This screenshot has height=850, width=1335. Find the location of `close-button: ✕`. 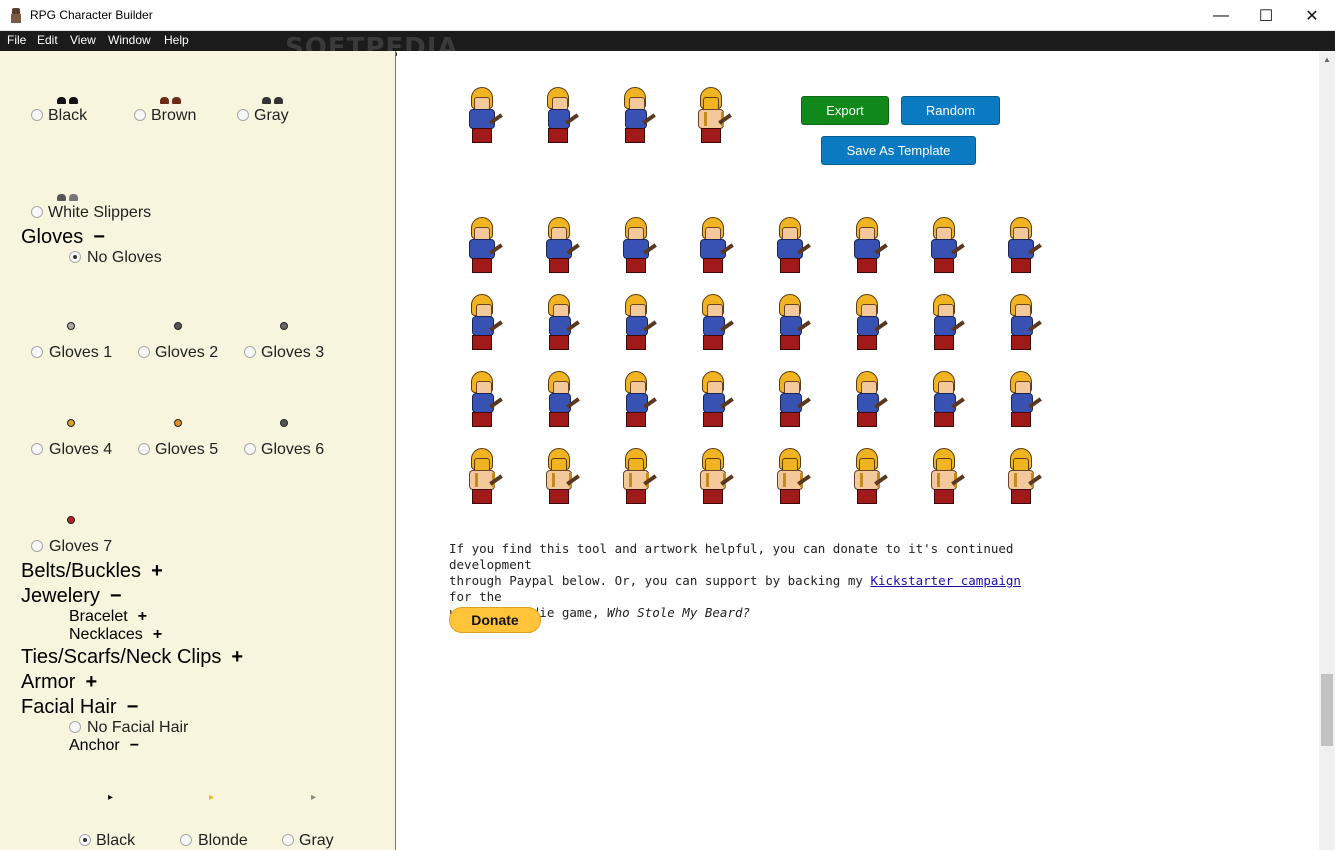

close-button: ✕ is located at coordinates (1312, 15).